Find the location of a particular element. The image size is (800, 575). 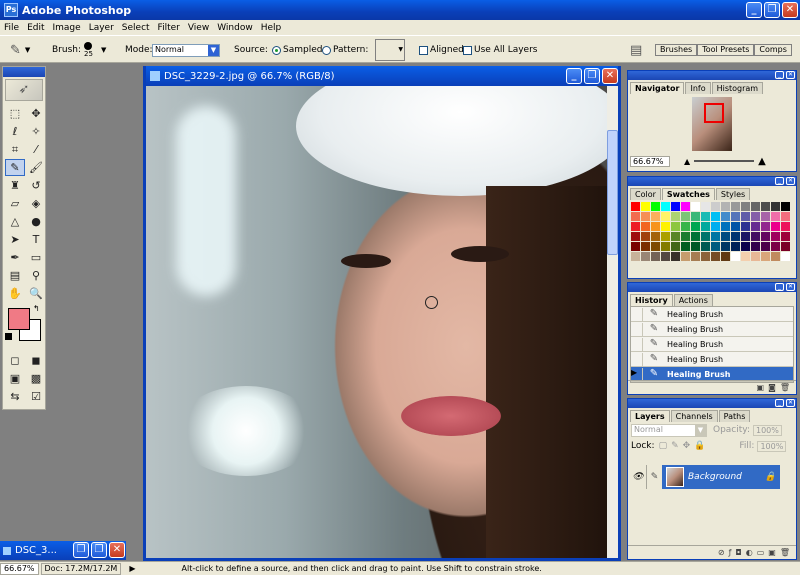

new-fill-layer-icon: ◐ is located at coordinates (749, 552).